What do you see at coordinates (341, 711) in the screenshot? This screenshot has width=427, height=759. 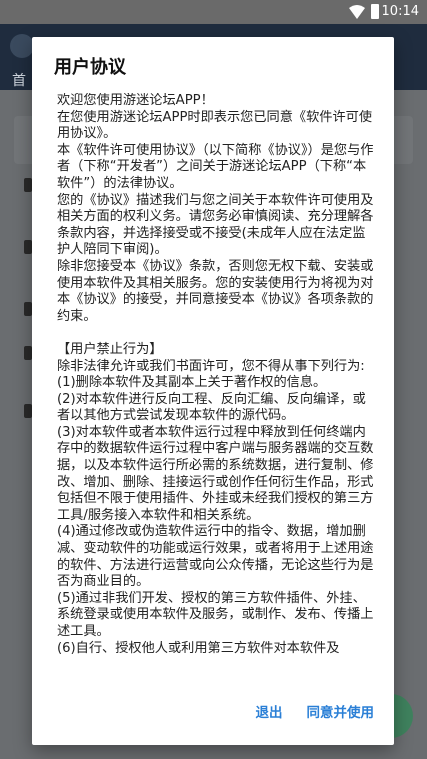 I see `agree-button: 同意并使用` at bounding box center [341, 711].